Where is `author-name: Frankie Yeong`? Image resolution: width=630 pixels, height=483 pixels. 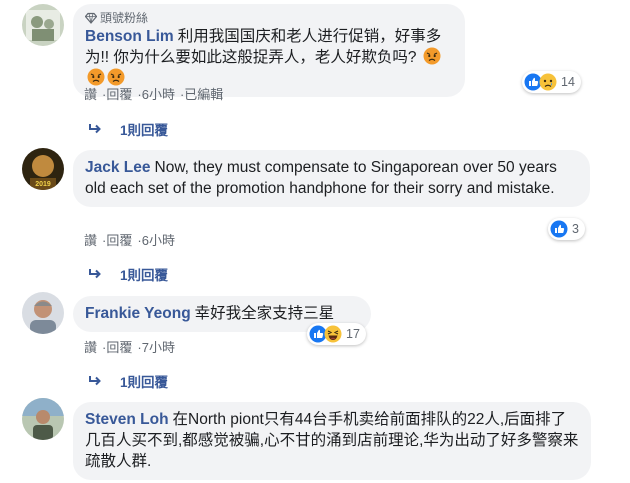 author-name: Frankie Yeong is located at coordinates (138, 313).